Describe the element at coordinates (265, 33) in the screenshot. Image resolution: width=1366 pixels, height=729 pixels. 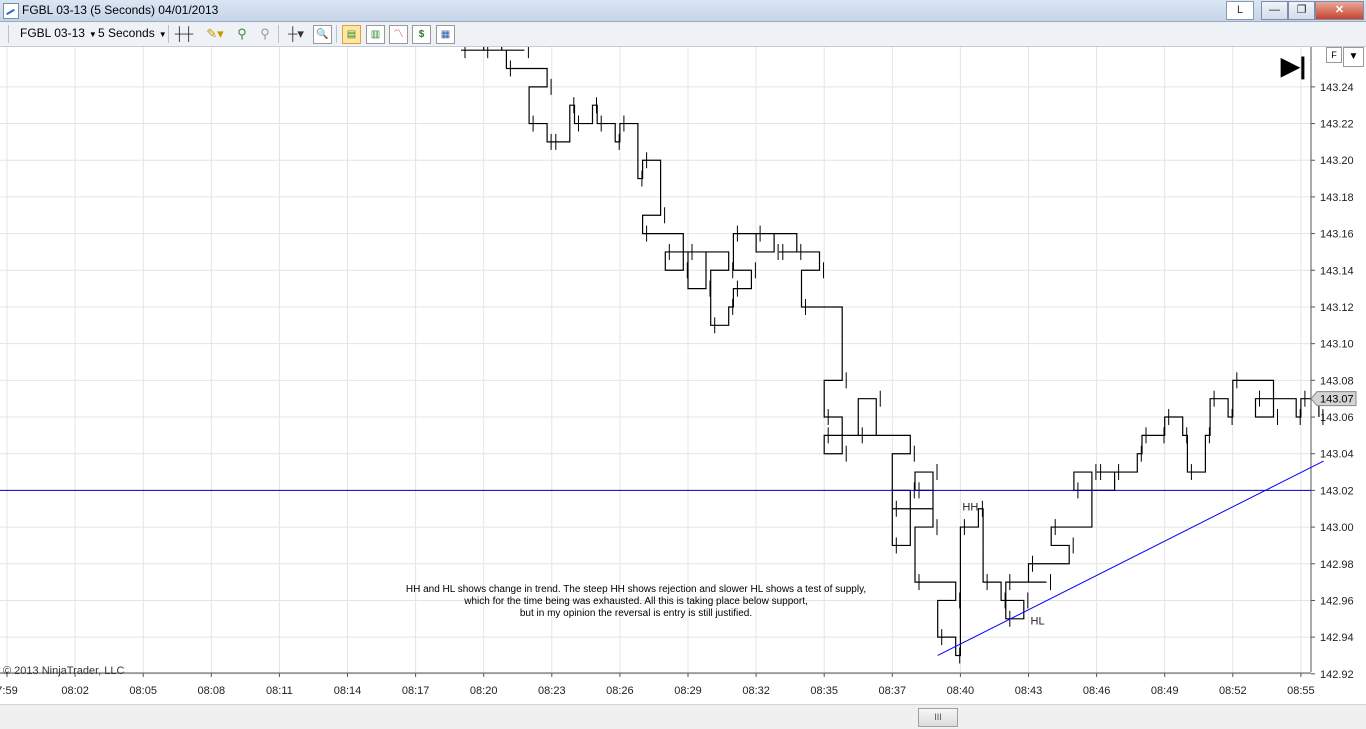
I see `zoom-out-icon: ⚲` at that location.